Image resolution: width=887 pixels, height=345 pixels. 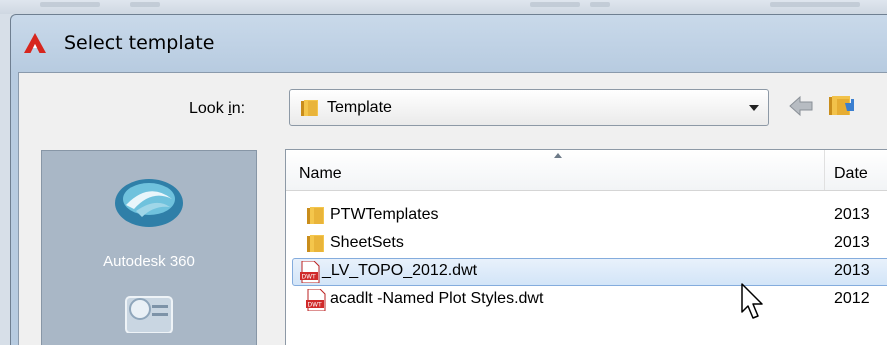 I want to click on autocad-logo-icon, so click(x=35, y=43).